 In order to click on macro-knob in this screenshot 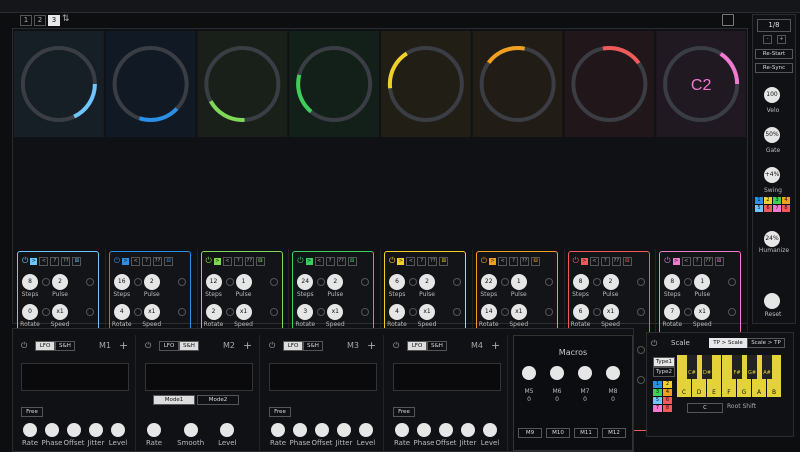, I will do `click(585, 373)`.